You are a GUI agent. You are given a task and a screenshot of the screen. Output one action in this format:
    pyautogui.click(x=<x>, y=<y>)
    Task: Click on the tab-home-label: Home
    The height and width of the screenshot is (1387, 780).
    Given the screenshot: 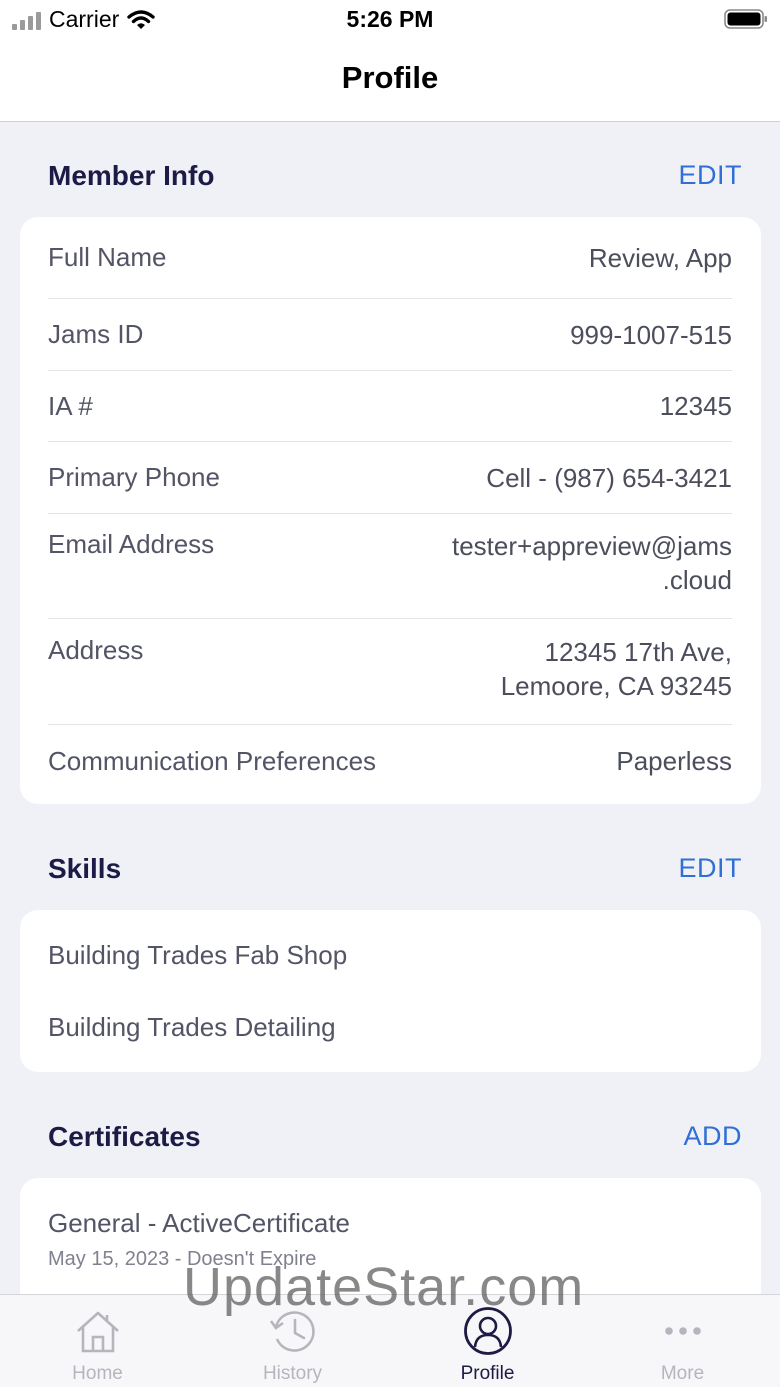 What is the action you would take?
    pyautogui.click(x=97, y=1373)
    